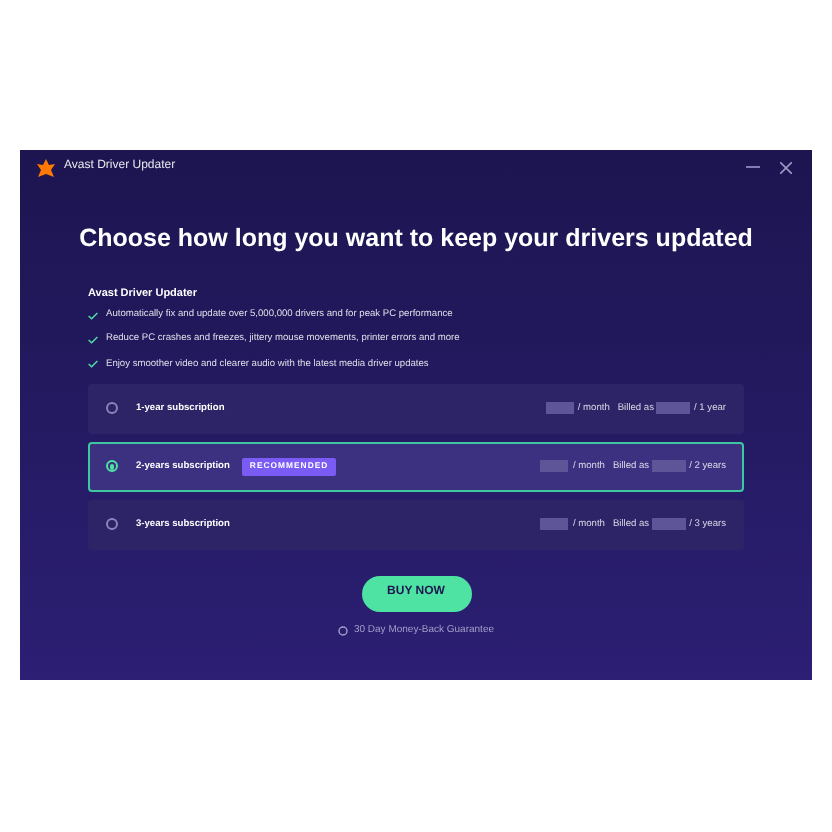 Image resolution: width=832 pixels, height=832 pixels. I want to click on page-heading: Choose how long you want to keep your drivers updated, so click(416, 239).